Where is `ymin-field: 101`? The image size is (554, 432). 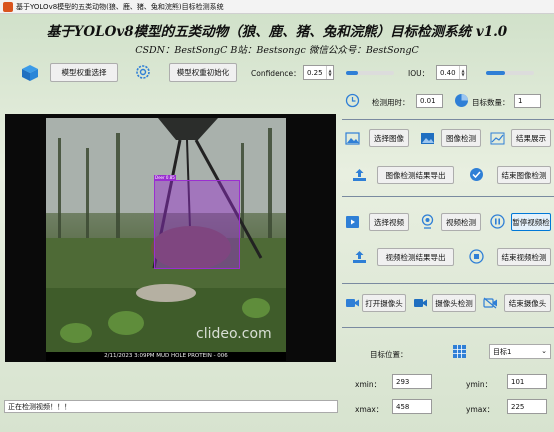
ymin-field: 101 is located at coordinates (527, 381).